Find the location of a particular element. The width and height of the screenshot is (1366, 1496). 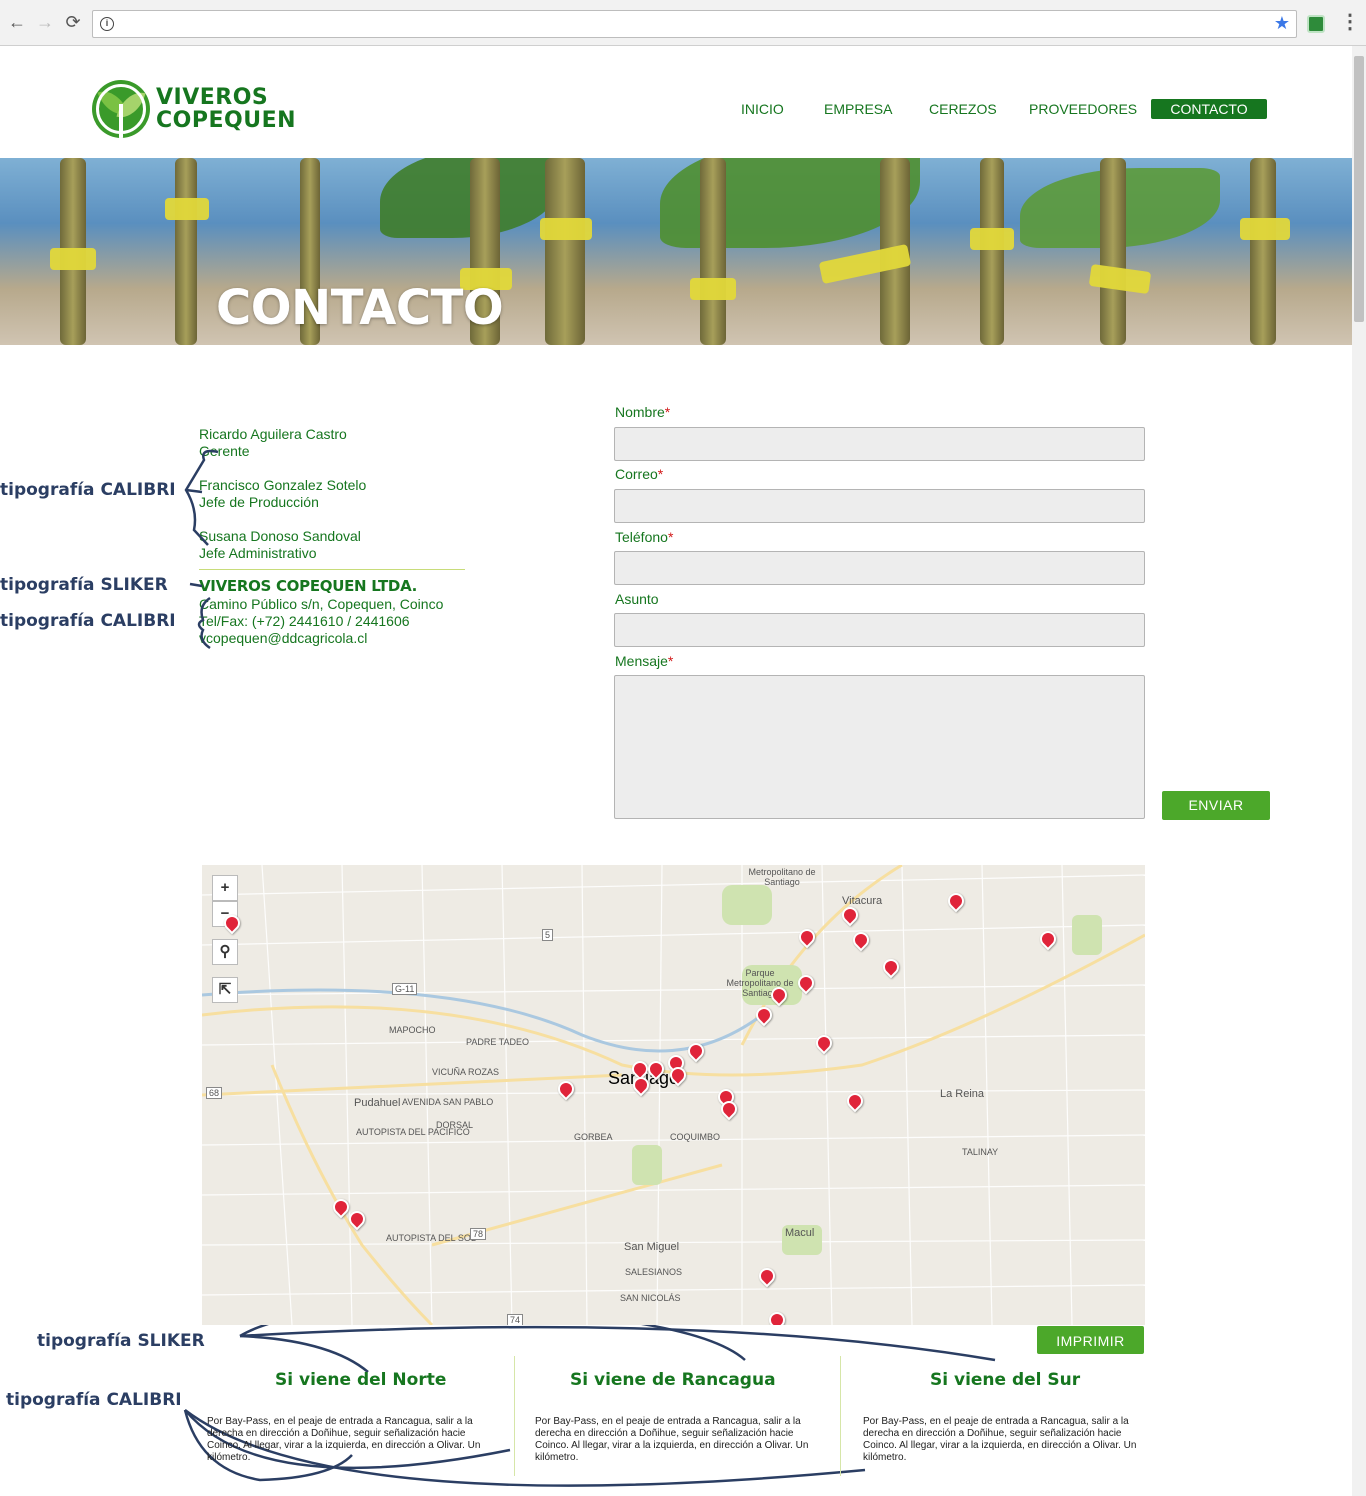

map-label-vicuna-rozas: VICUÑA ROZAS is located at coordinates (466, 1072).